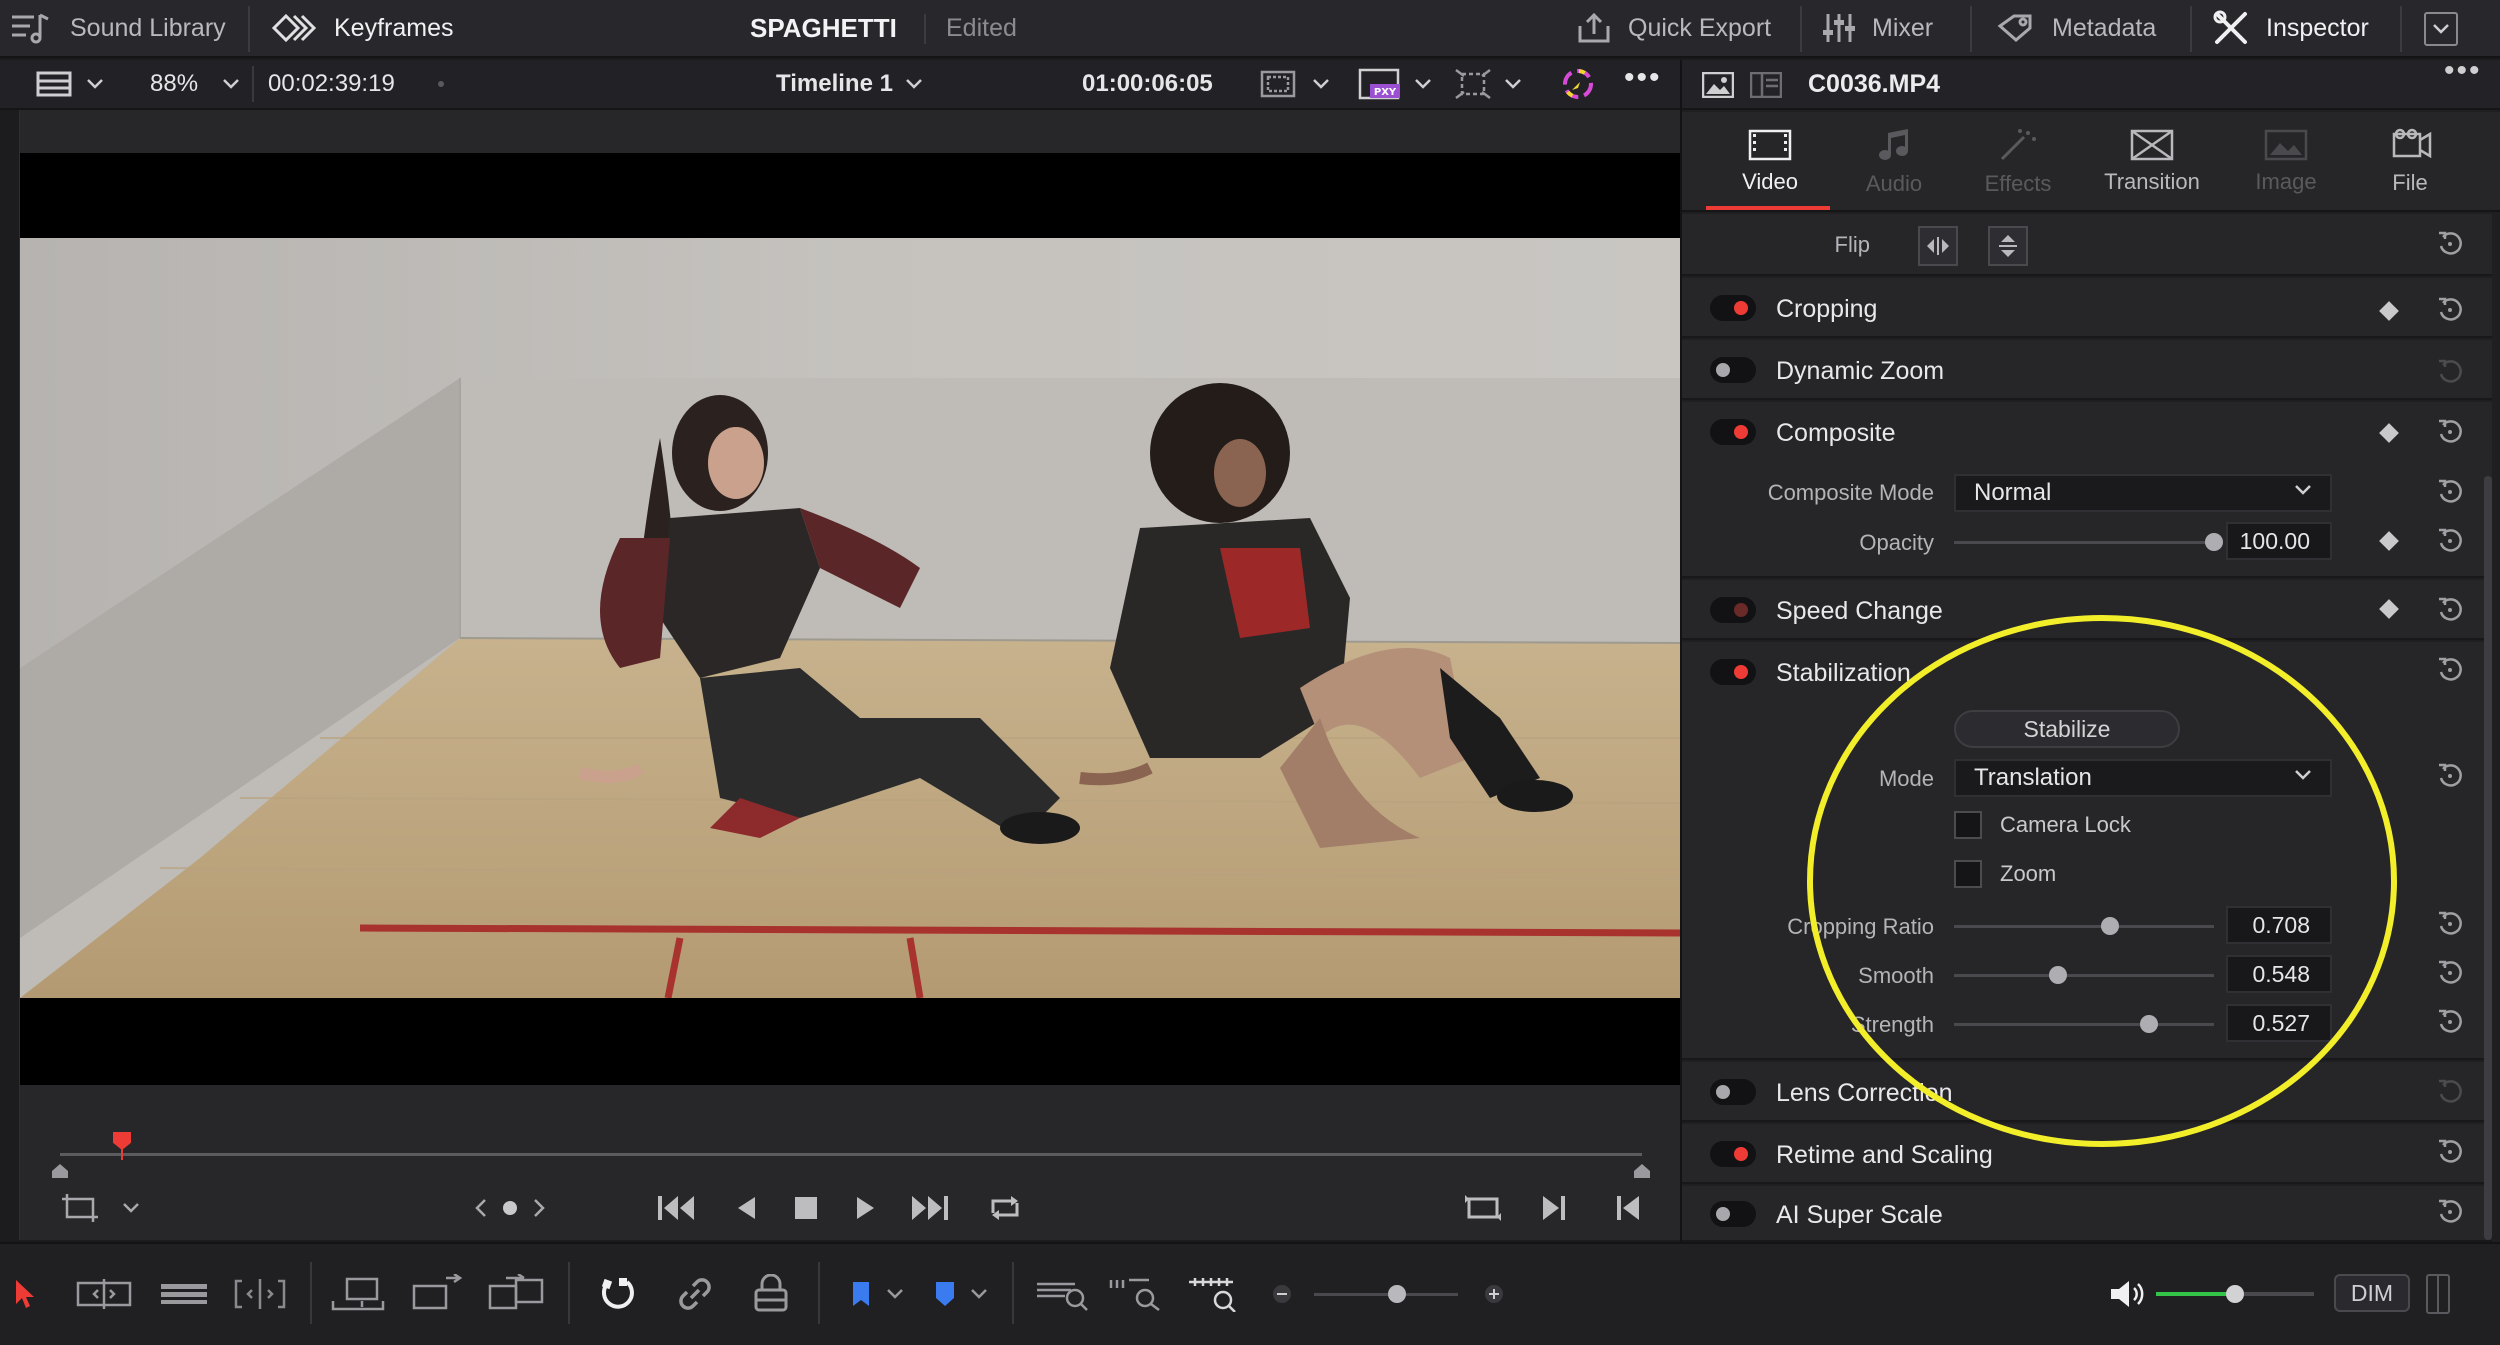 The image size is (2500, 1345). I want to click on volume-slider-knob, so click(2235, 1294).